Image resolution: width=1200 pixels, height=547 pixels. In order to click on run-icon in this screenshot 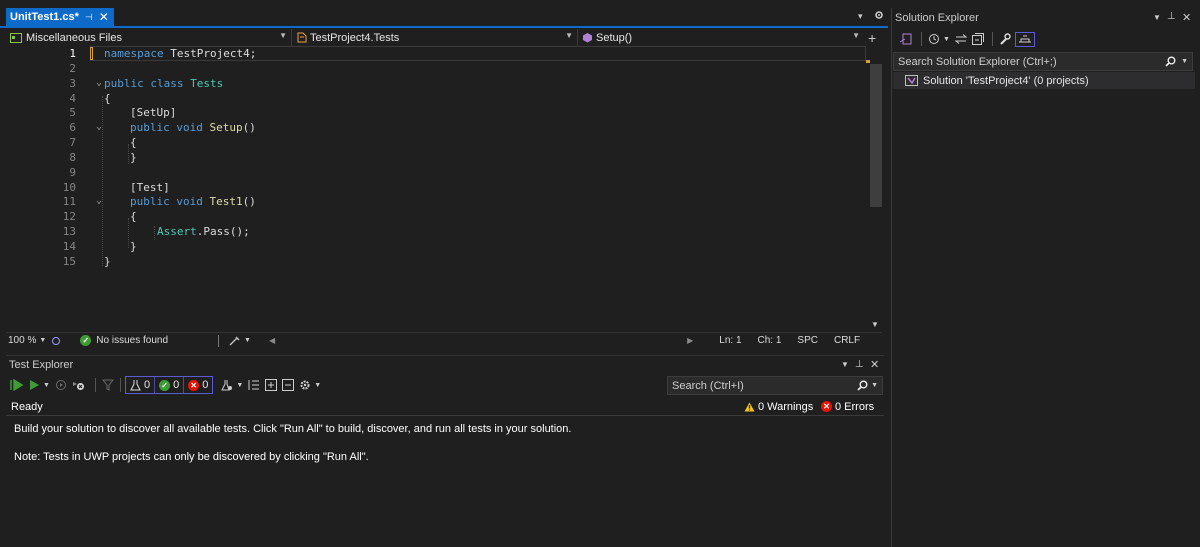, I will do `click(34, 385)`.